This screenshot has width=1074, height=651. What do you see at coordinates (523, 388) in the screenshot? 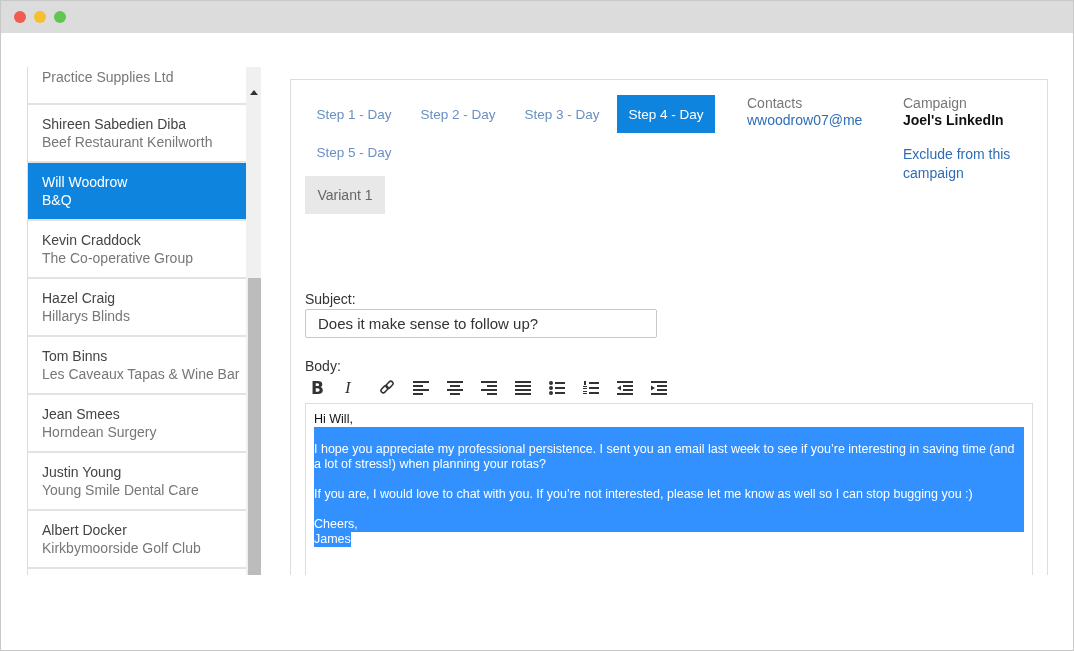
I see `justify-icon` at bounding box center [523, 388].